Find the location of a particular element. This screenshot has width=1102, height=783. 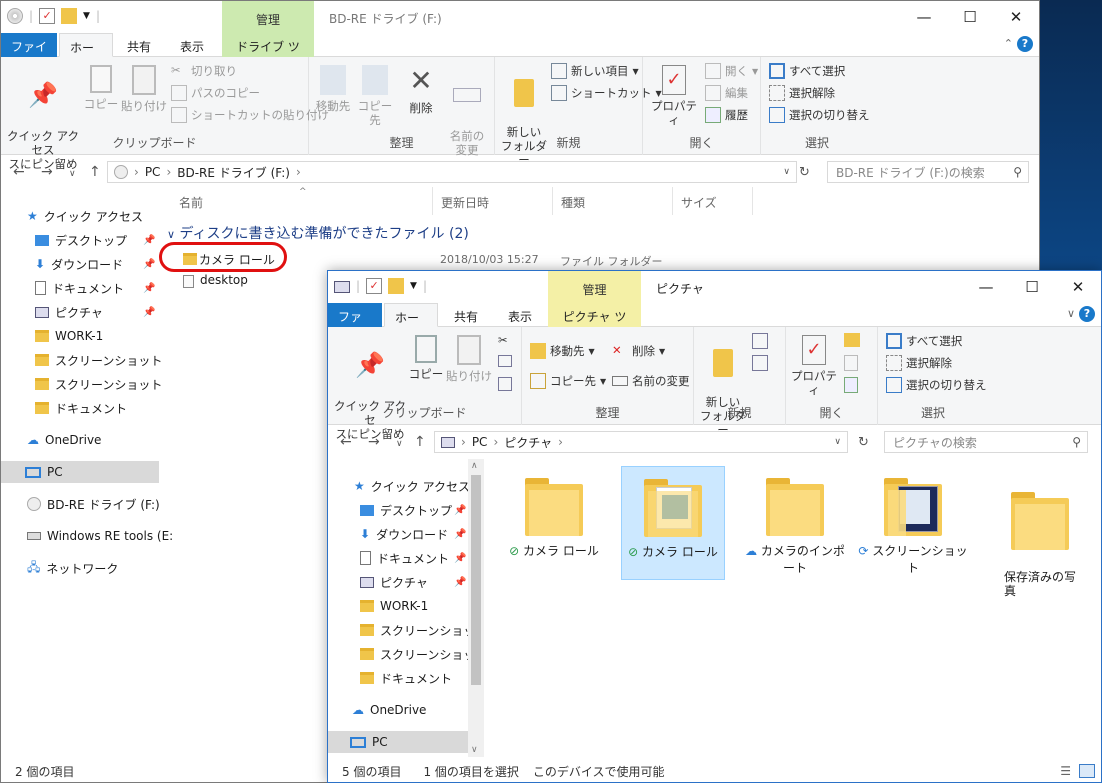

address-box: › PC › ピクチャ › ∨ is located at coordinates (641, 442).